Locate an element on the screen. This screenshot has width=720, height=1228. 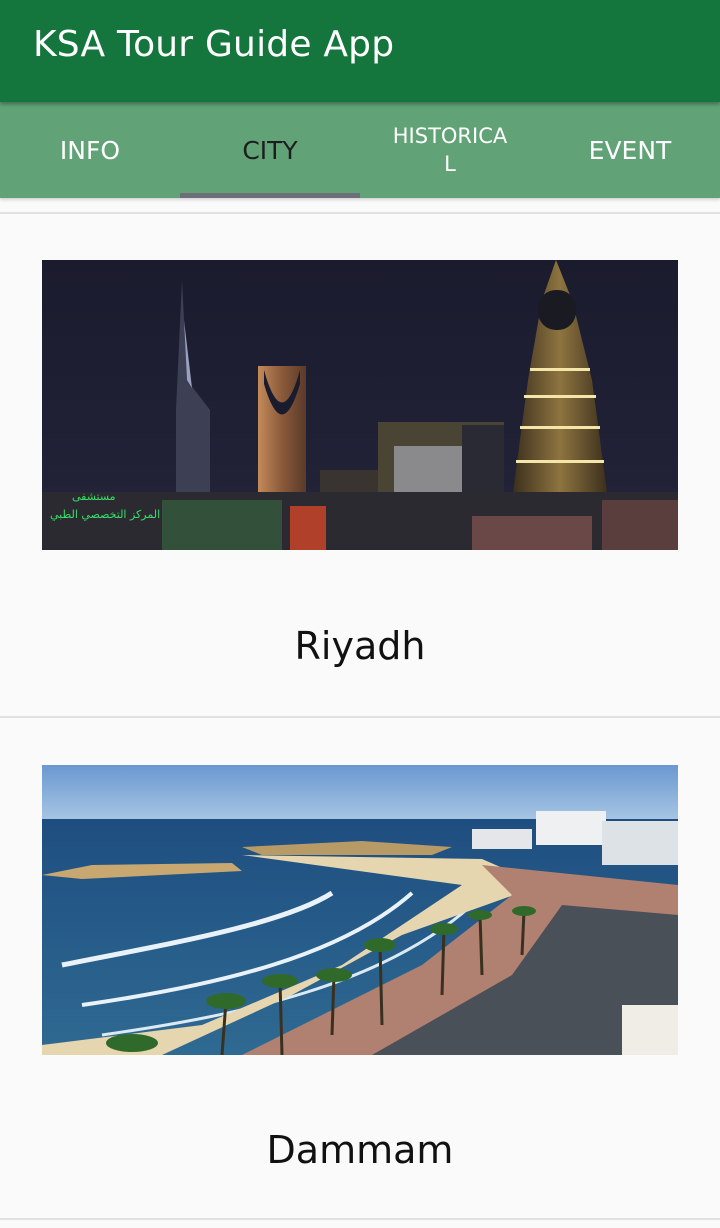
tab-city: CITY is located at coordinates (270, 150).